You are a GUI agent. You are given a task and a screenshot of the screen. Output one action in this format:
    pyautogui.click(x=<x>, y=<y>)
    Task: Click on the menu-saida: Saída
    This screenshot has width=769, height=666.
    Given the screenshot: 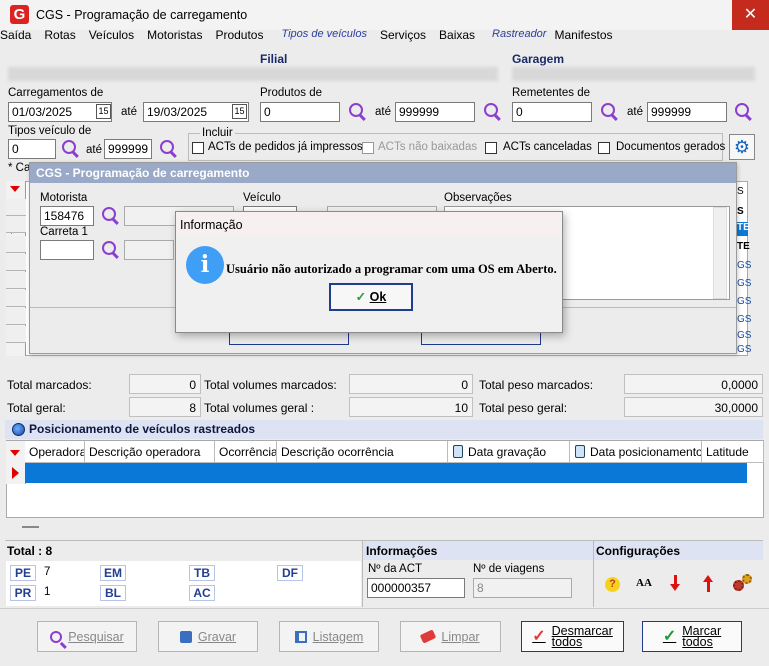 What is the action you would take?
    pyautogui.click(x=15, y=36)
    